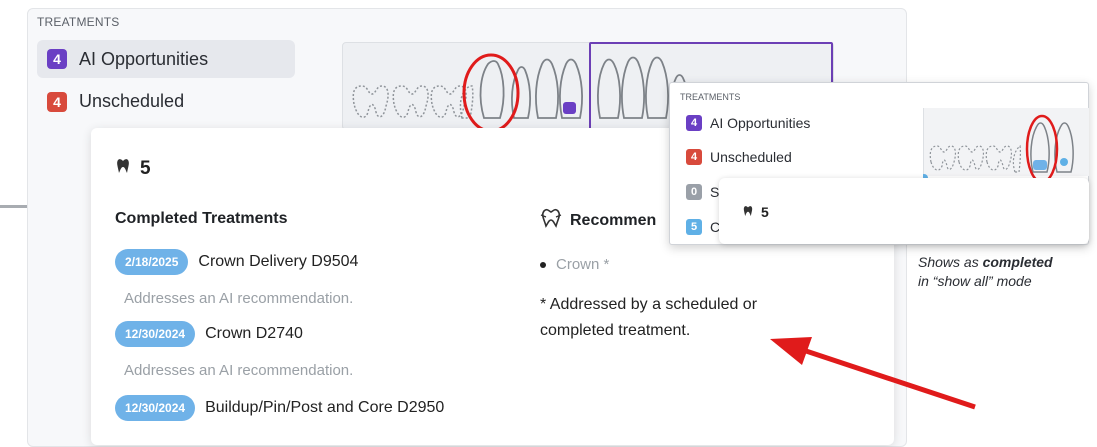 The width and height of the screenshot is (1097, 447). What do you see at coordinates (278, 261) in the screenshot?
I see `treatment-name: Crown Delivery D9504` at bounding box center [278, 261].